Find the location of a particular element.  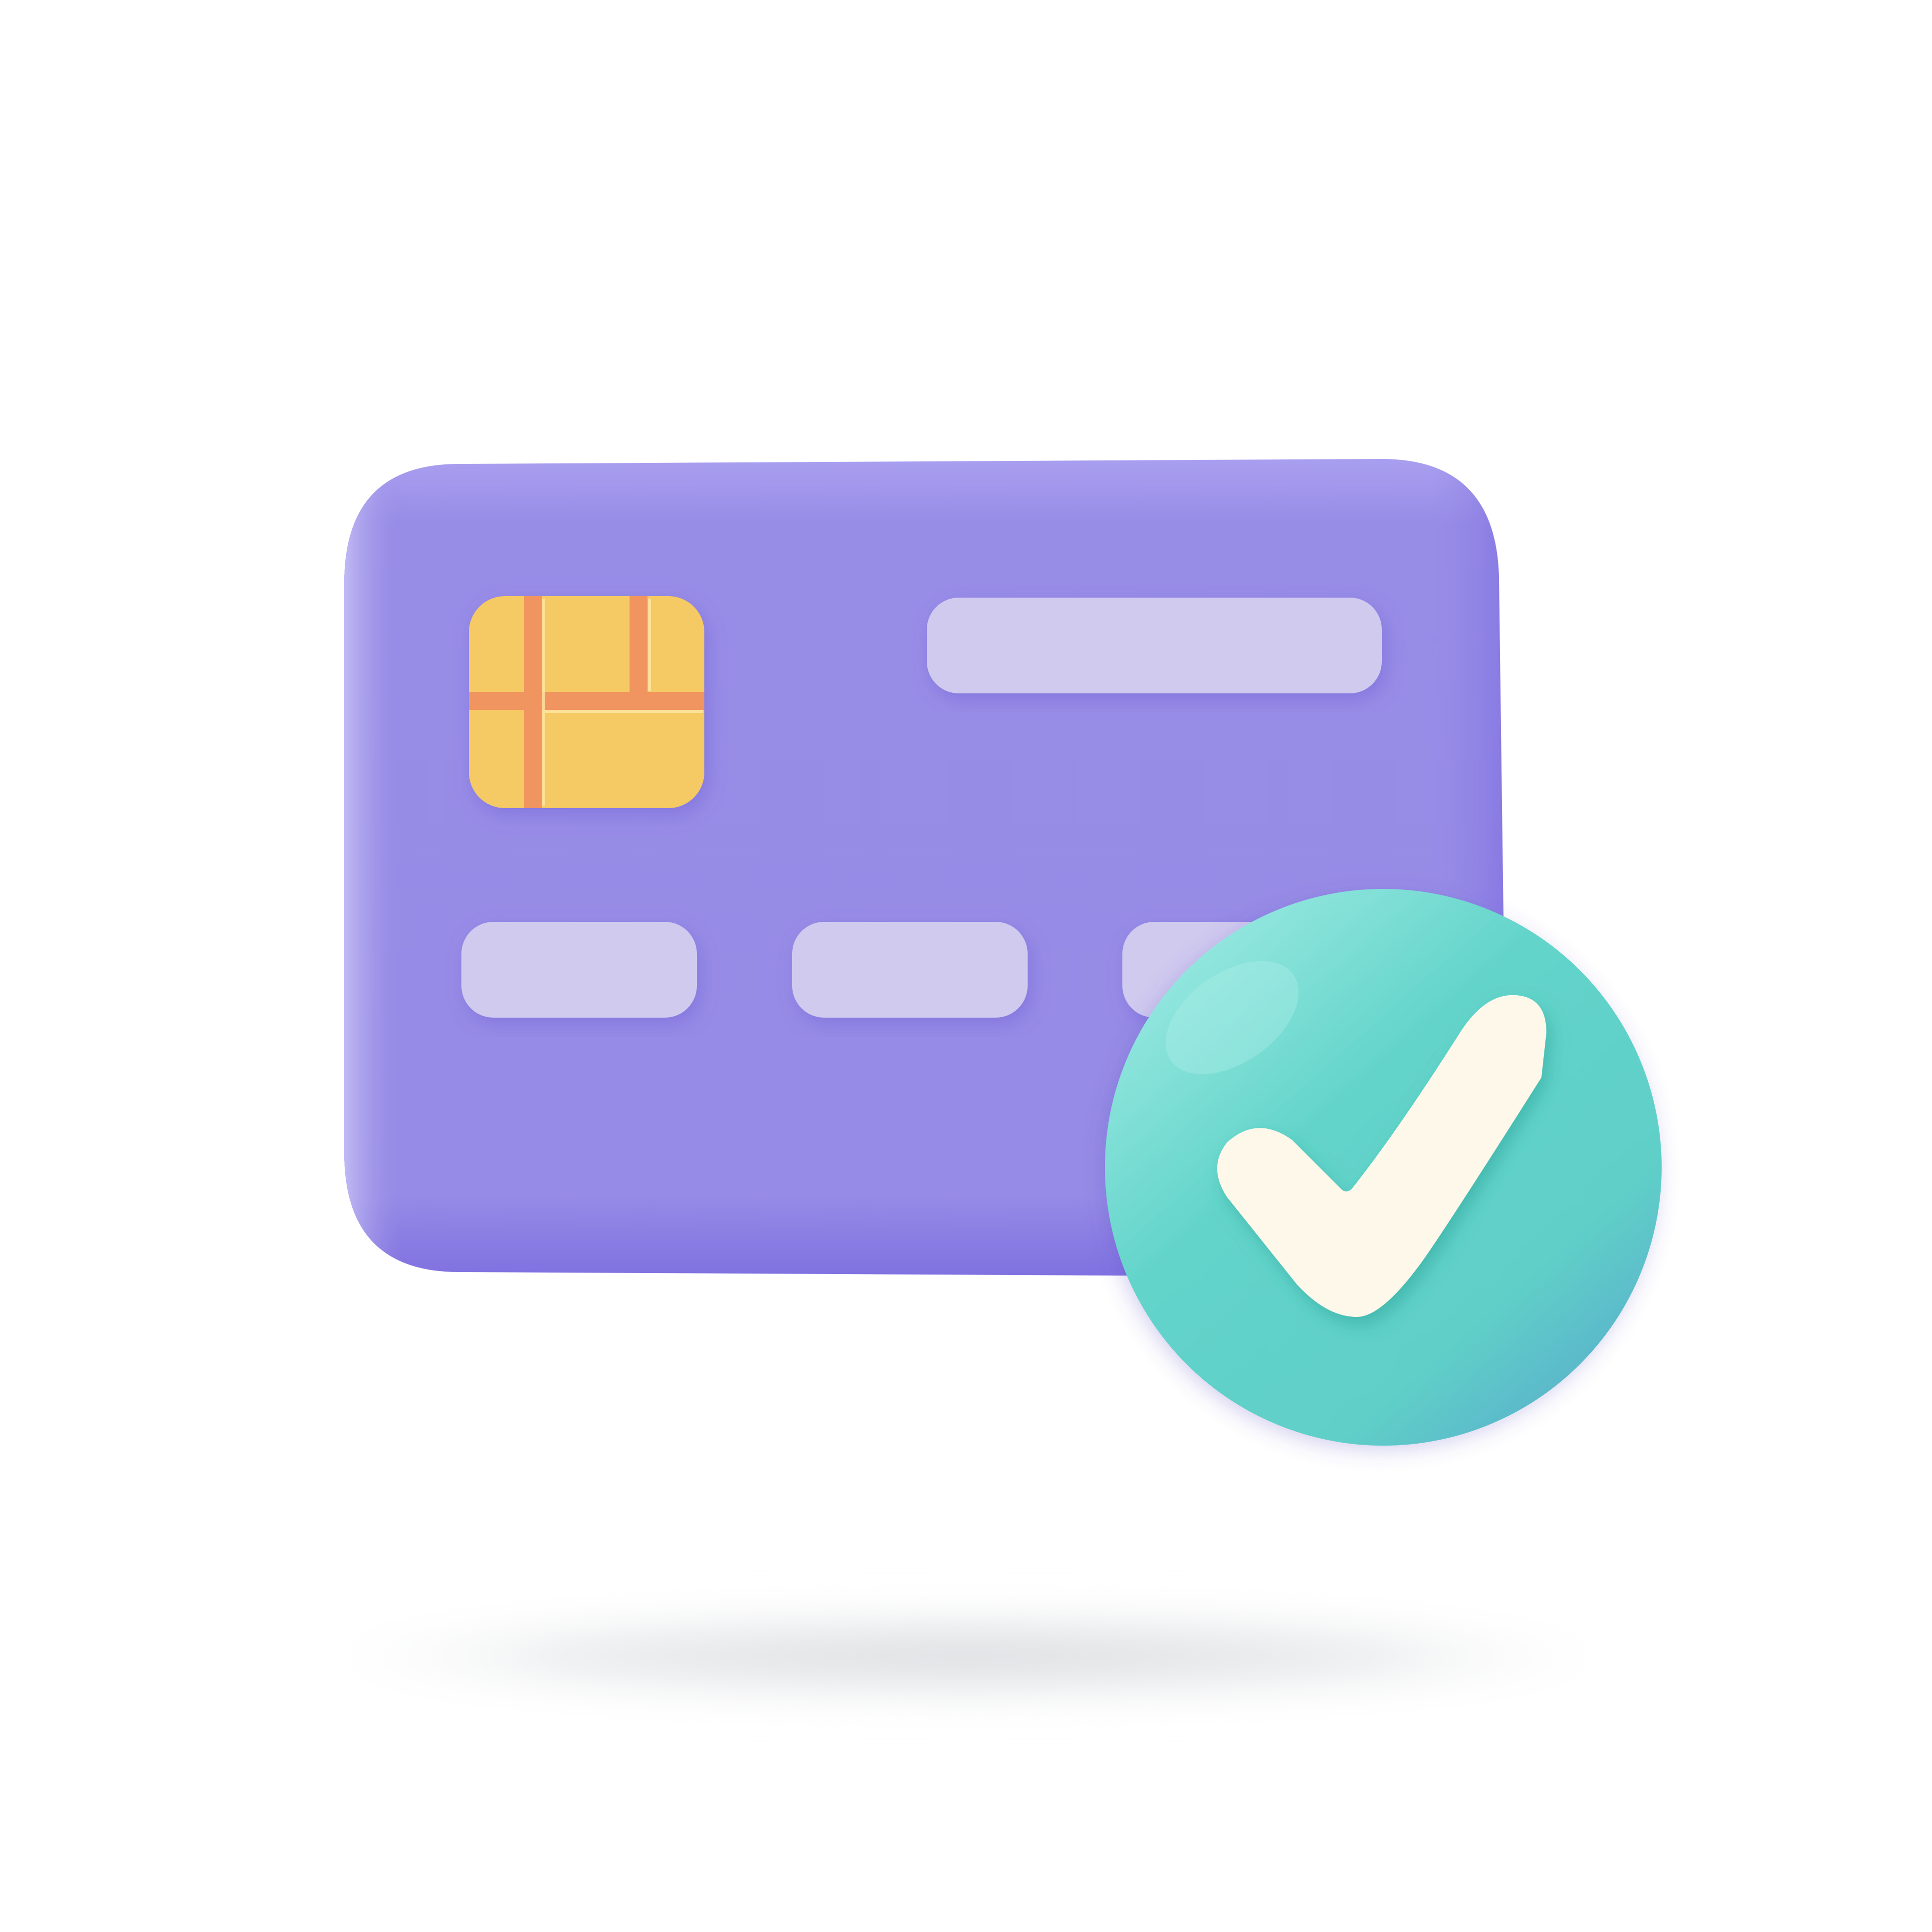

card-holder-field is located at coordinates (1154, 645).